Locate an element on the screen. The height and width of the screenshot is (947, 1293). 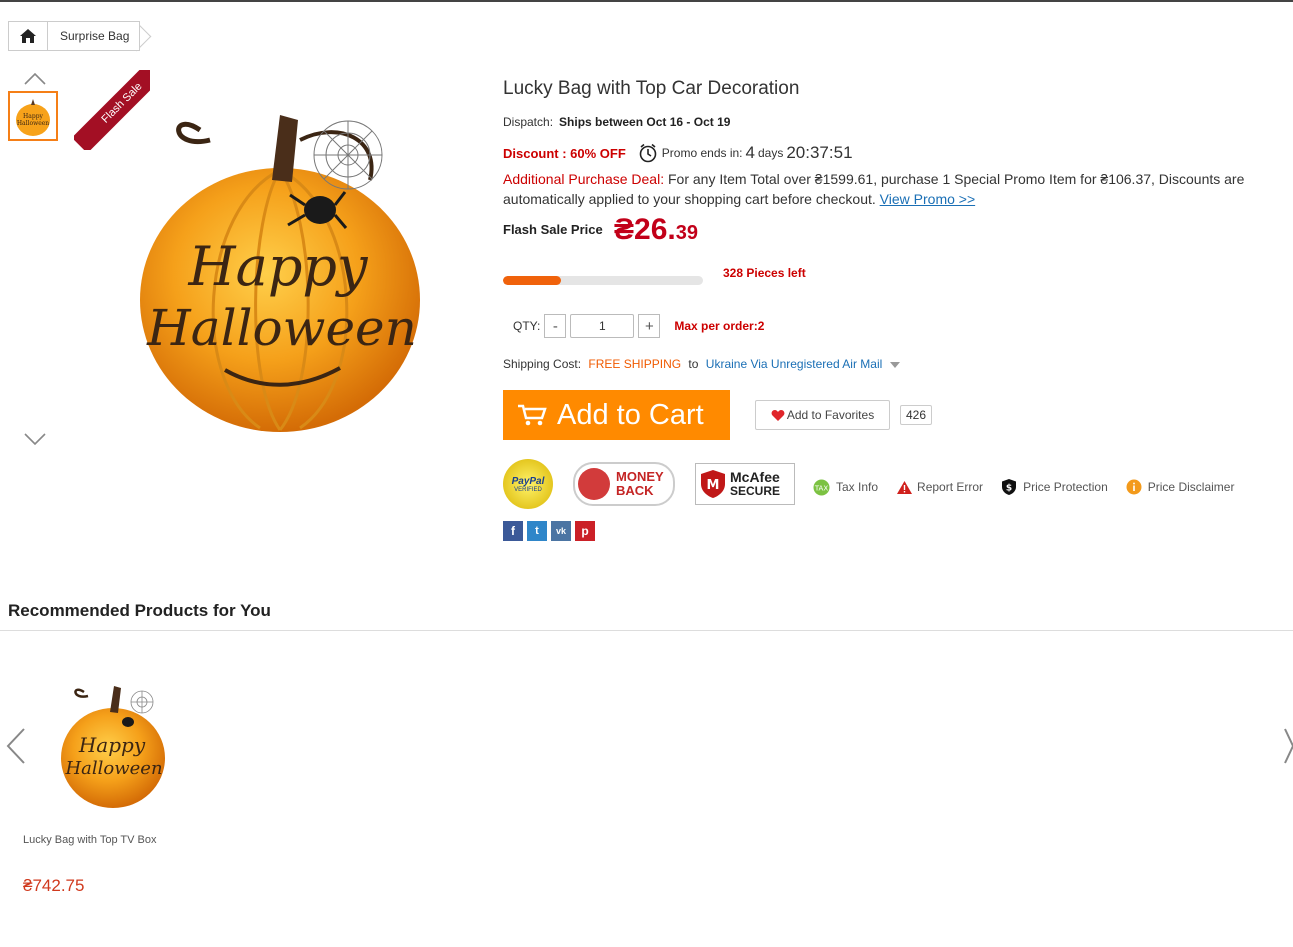
promo-ends-label: Promo ends in: is located at coordinates (702, 153).